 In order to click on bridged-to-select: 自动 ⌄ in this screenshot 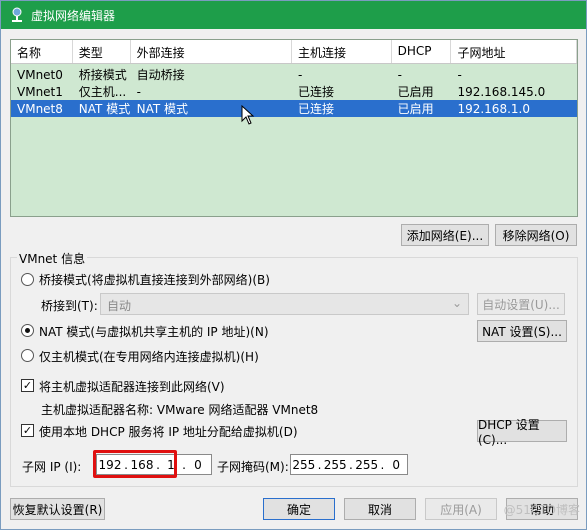, I will do `click(284, 304)`.